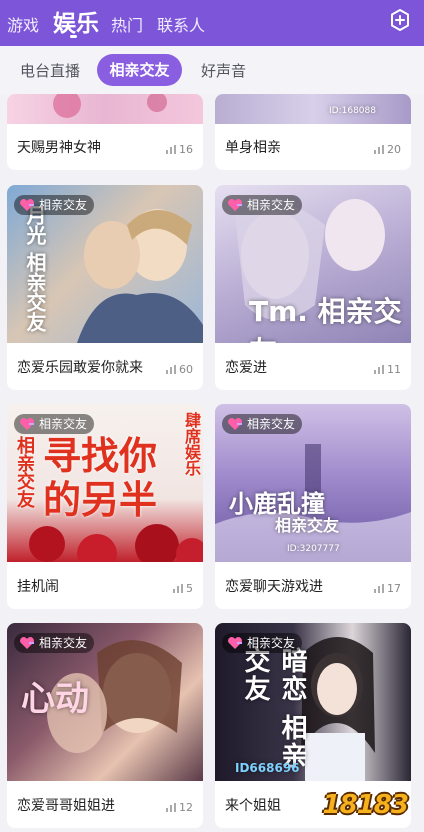  I want to click on room-card: 天赐男神女神 16, so click(105, 132).